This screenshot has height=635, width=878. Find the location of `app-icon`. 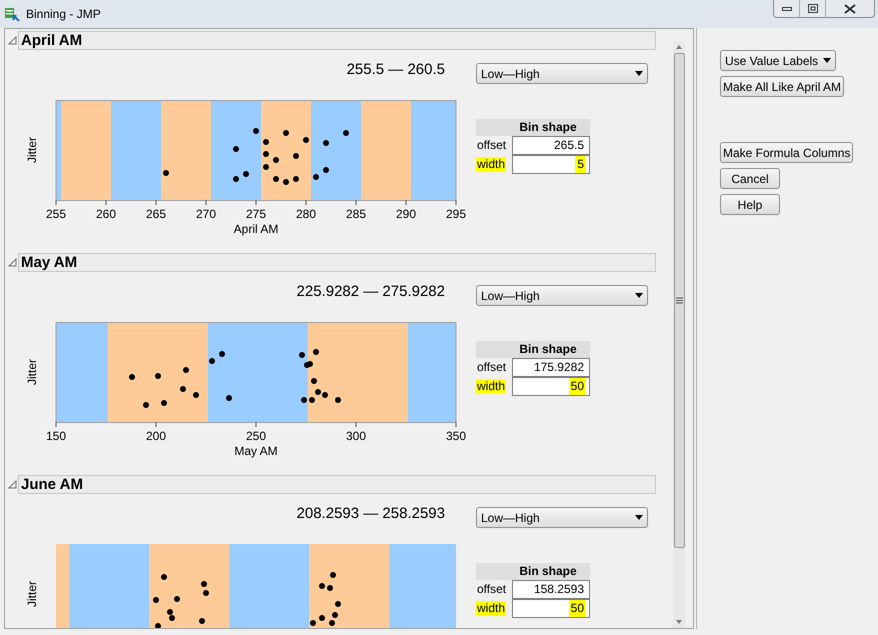

app-icon is located at coordinates (12, 14).